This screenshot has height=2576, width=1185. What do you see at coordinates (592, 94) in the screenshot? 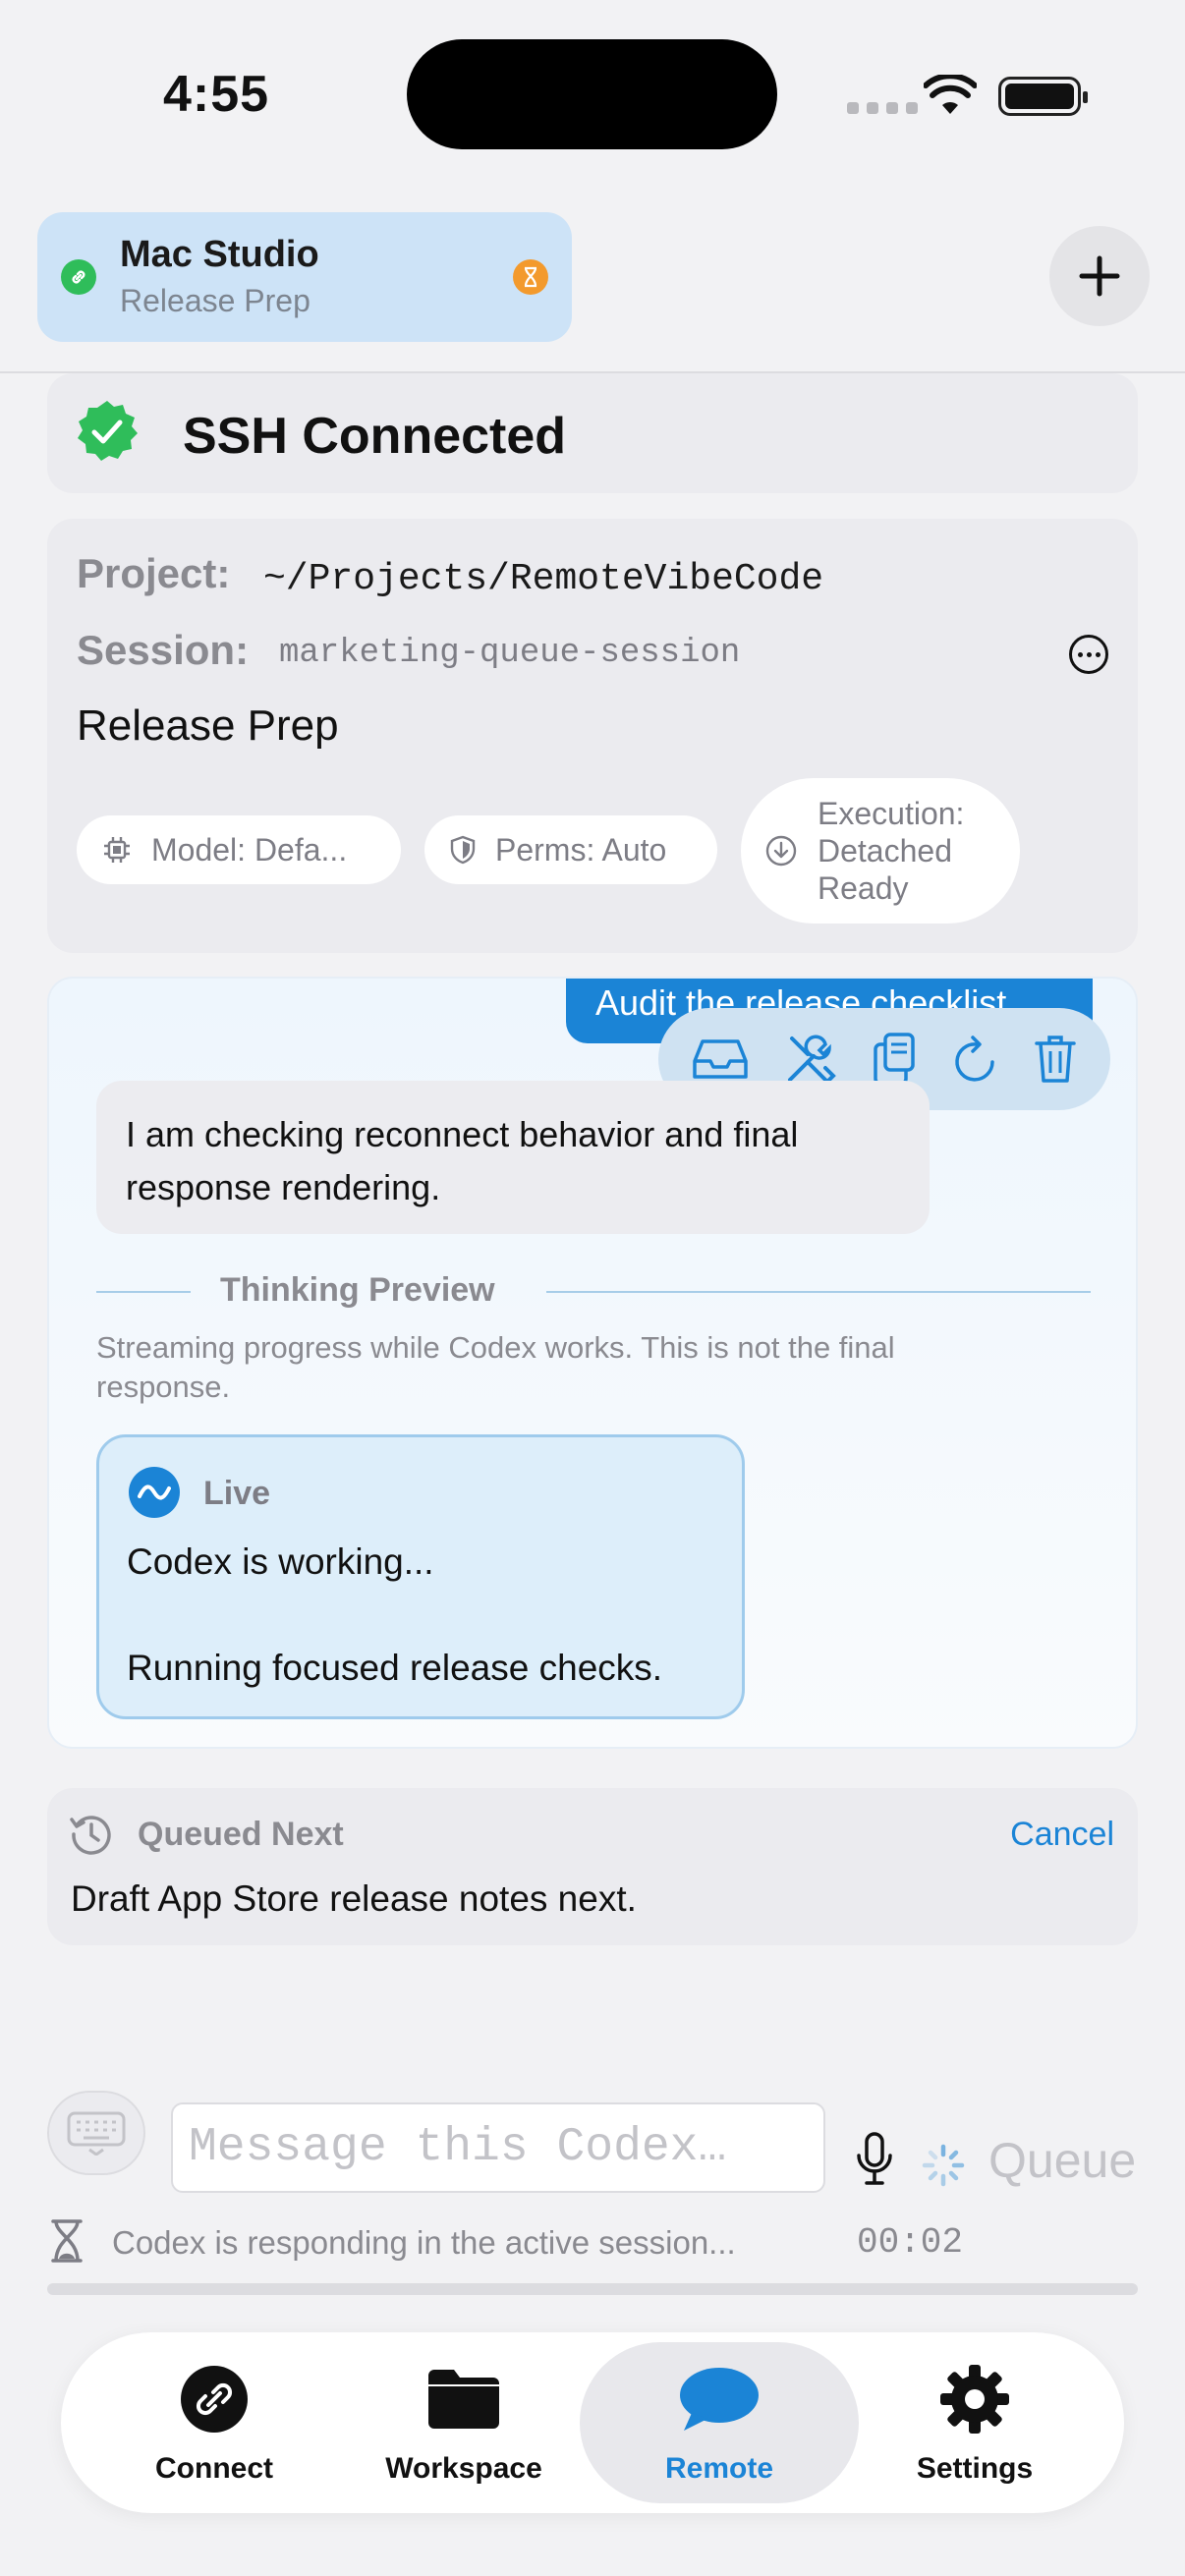
I see `dynamic-island` at bounding box center [592, 94].